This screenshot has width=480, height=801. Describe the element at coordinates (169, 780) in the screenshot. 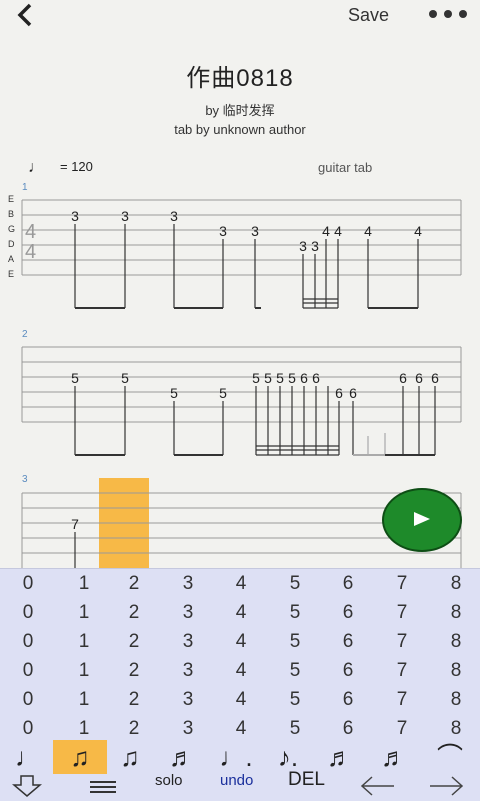

I see `solo-button: solo` at that location.